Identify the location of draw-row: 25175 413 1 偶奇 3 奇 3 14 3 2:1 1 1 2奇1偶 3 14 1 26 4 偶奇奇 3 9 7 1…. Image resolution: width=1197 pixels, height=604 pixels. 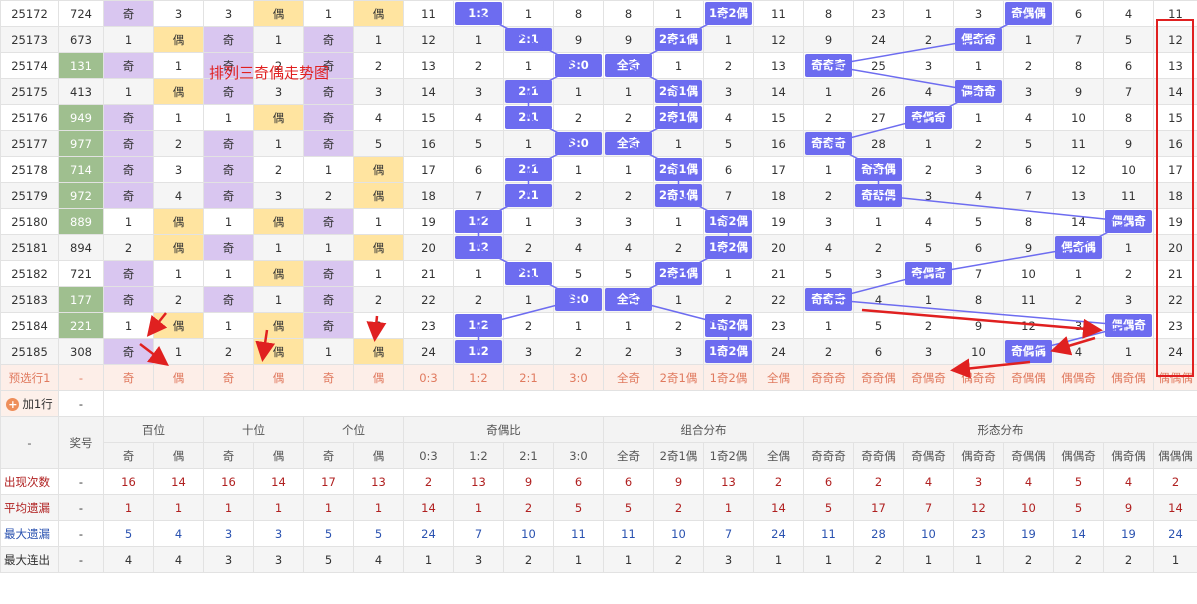
(598, 91).